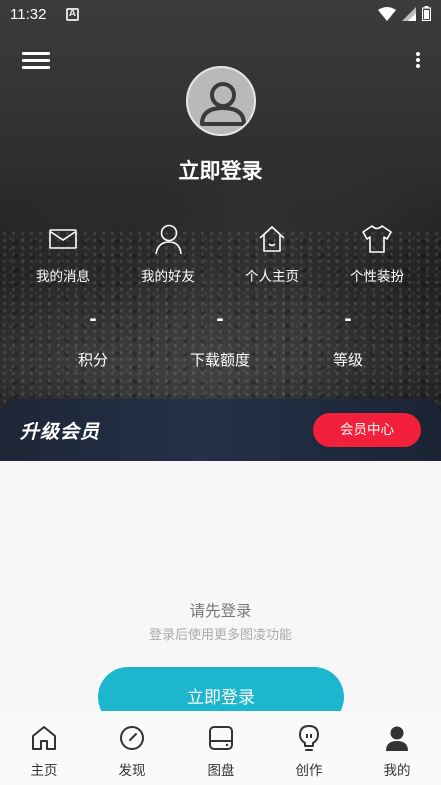  I want to click on quick-link-homepage: 个人主页, so click(272, 253).